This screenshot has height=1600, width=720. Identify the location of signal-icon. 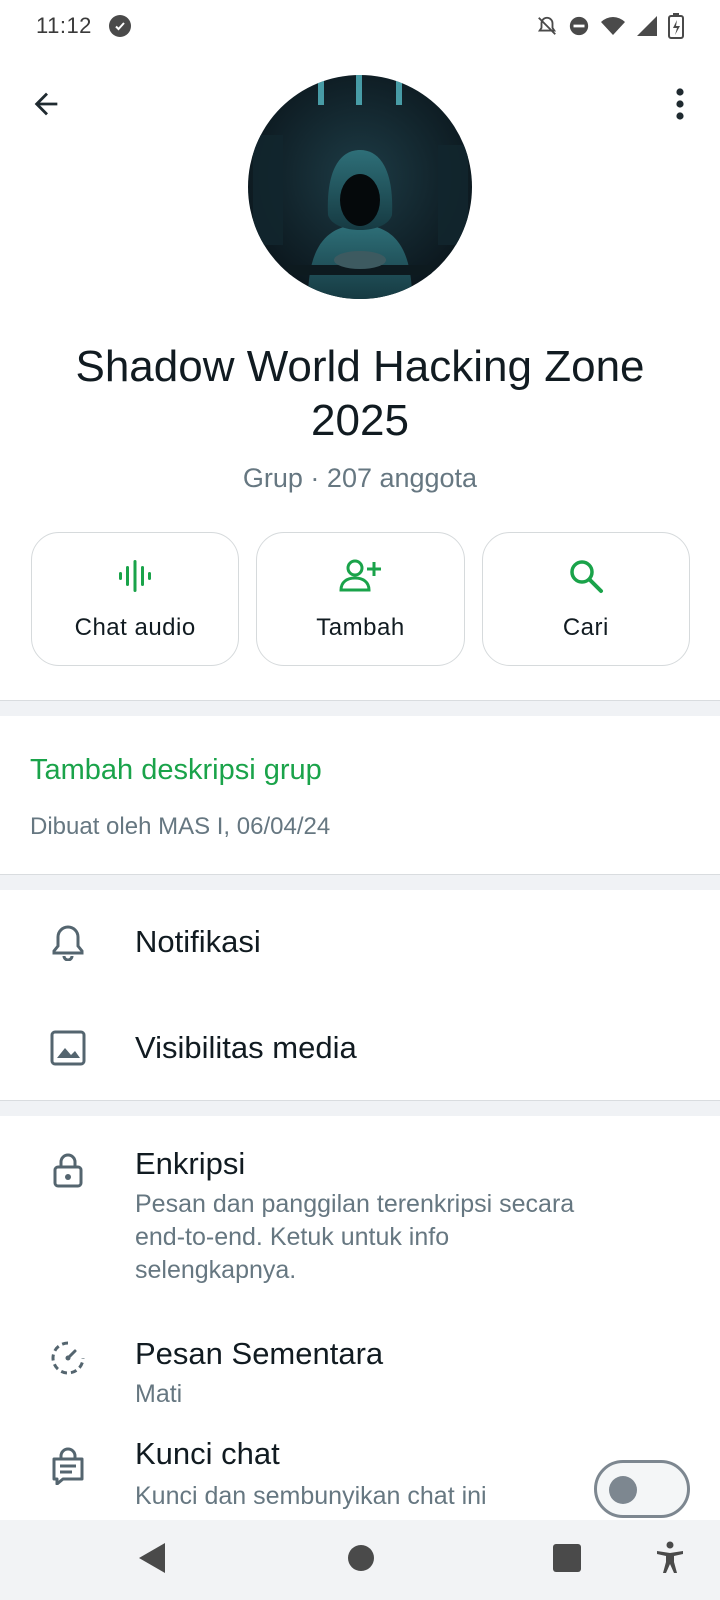
(647, 26).